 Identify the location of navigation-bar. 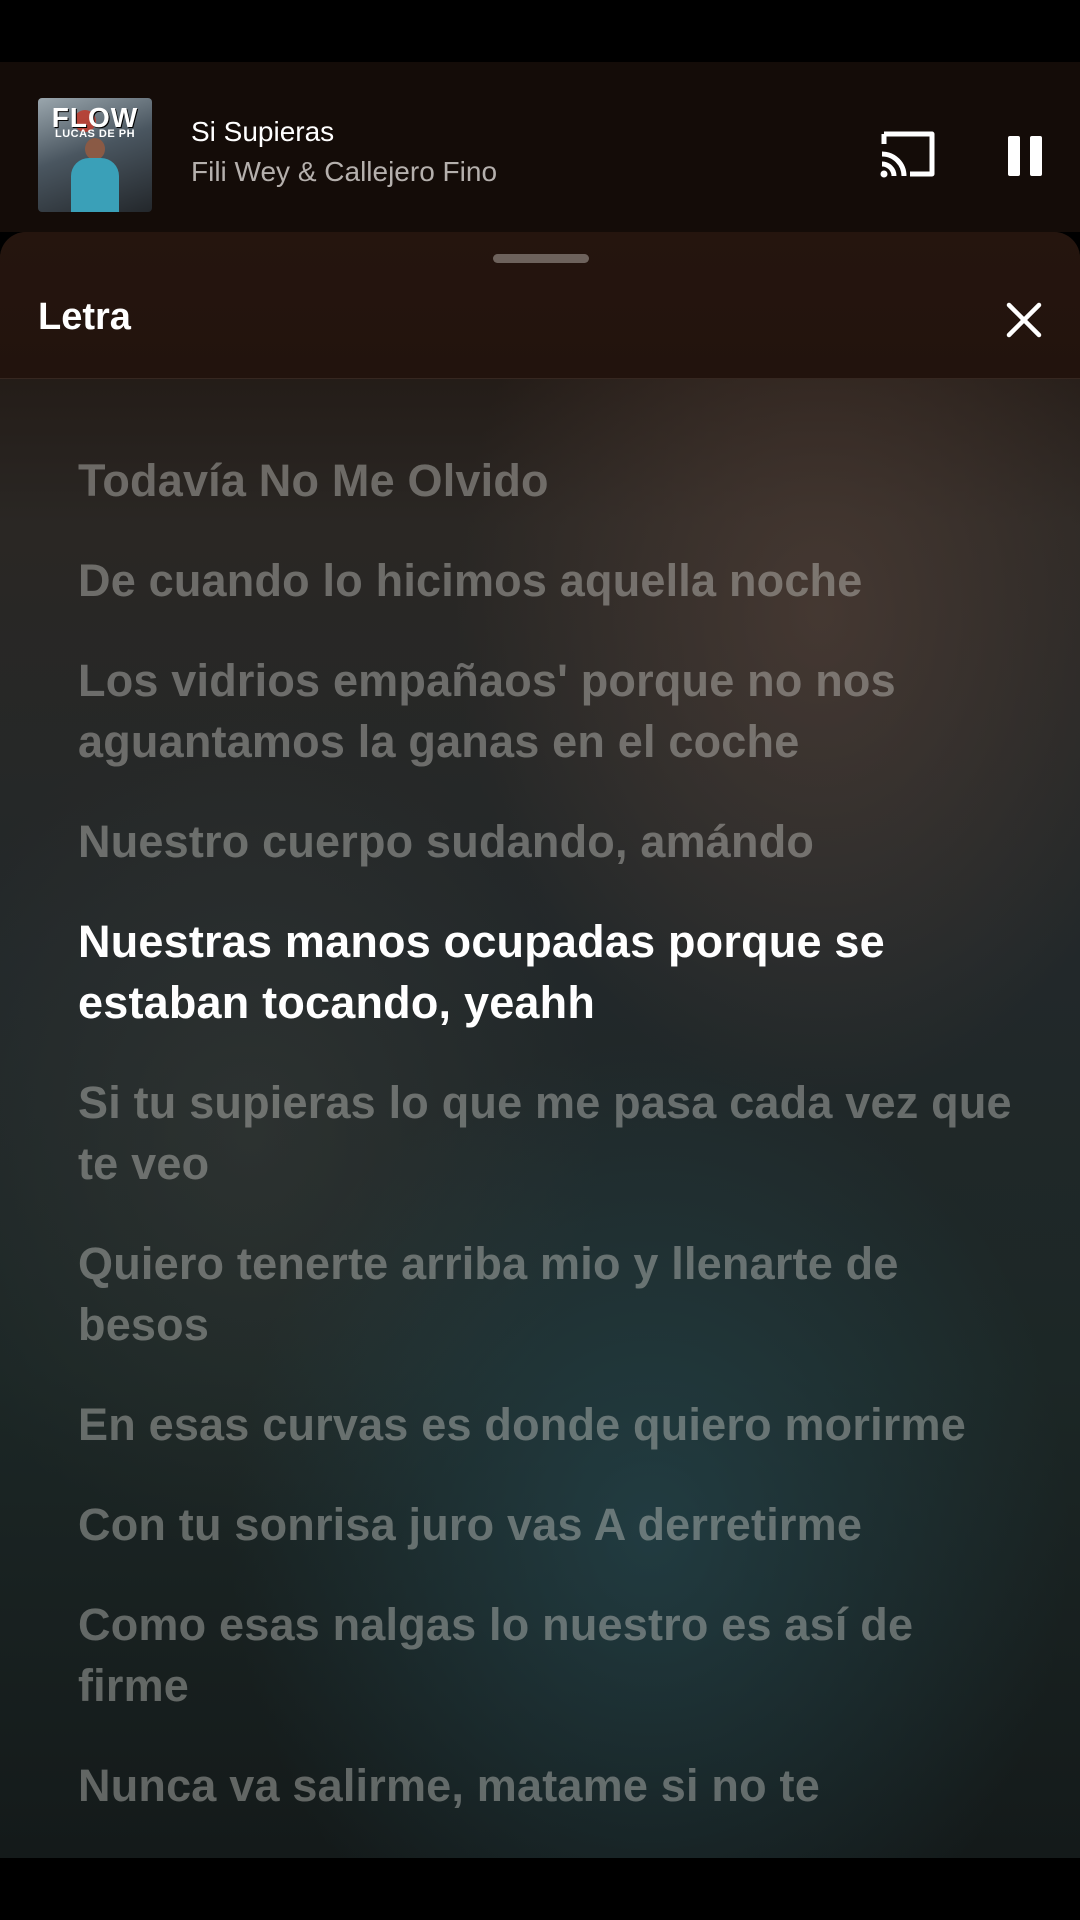
(540, 1889).